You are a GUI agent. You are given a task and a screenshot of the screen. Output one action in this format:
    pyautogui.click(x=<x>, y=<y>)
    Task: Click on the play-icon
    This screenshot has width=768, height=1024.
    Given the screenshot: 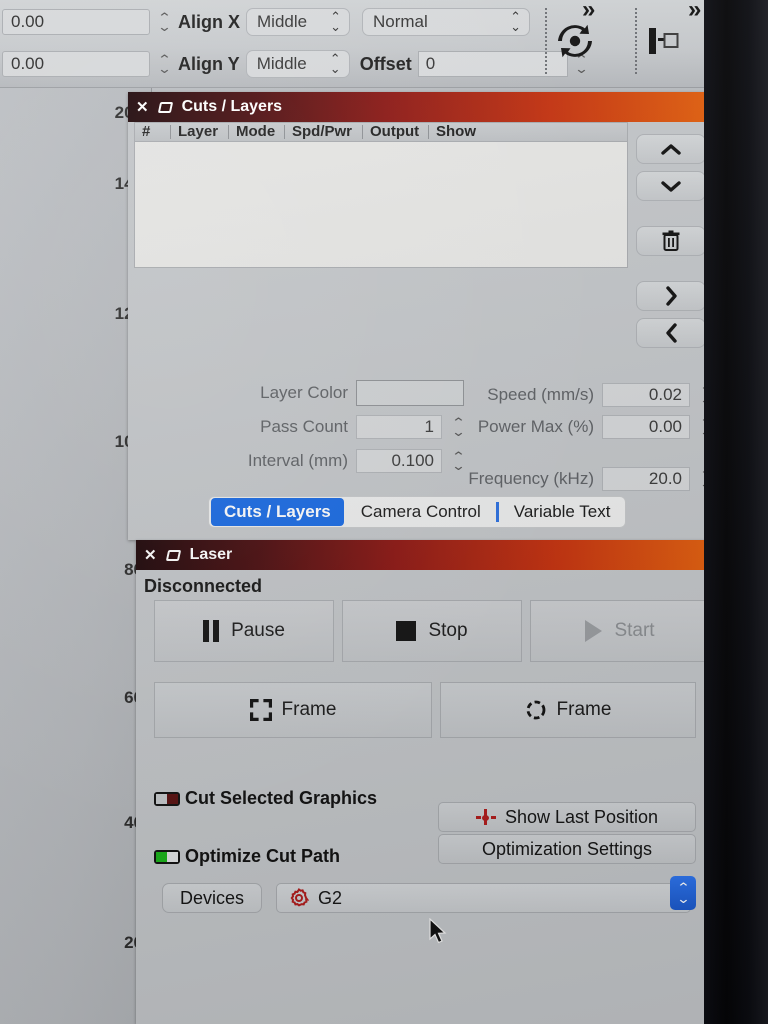 What is the action you would take?
    pyautogui.click(x=594, y=631)
    